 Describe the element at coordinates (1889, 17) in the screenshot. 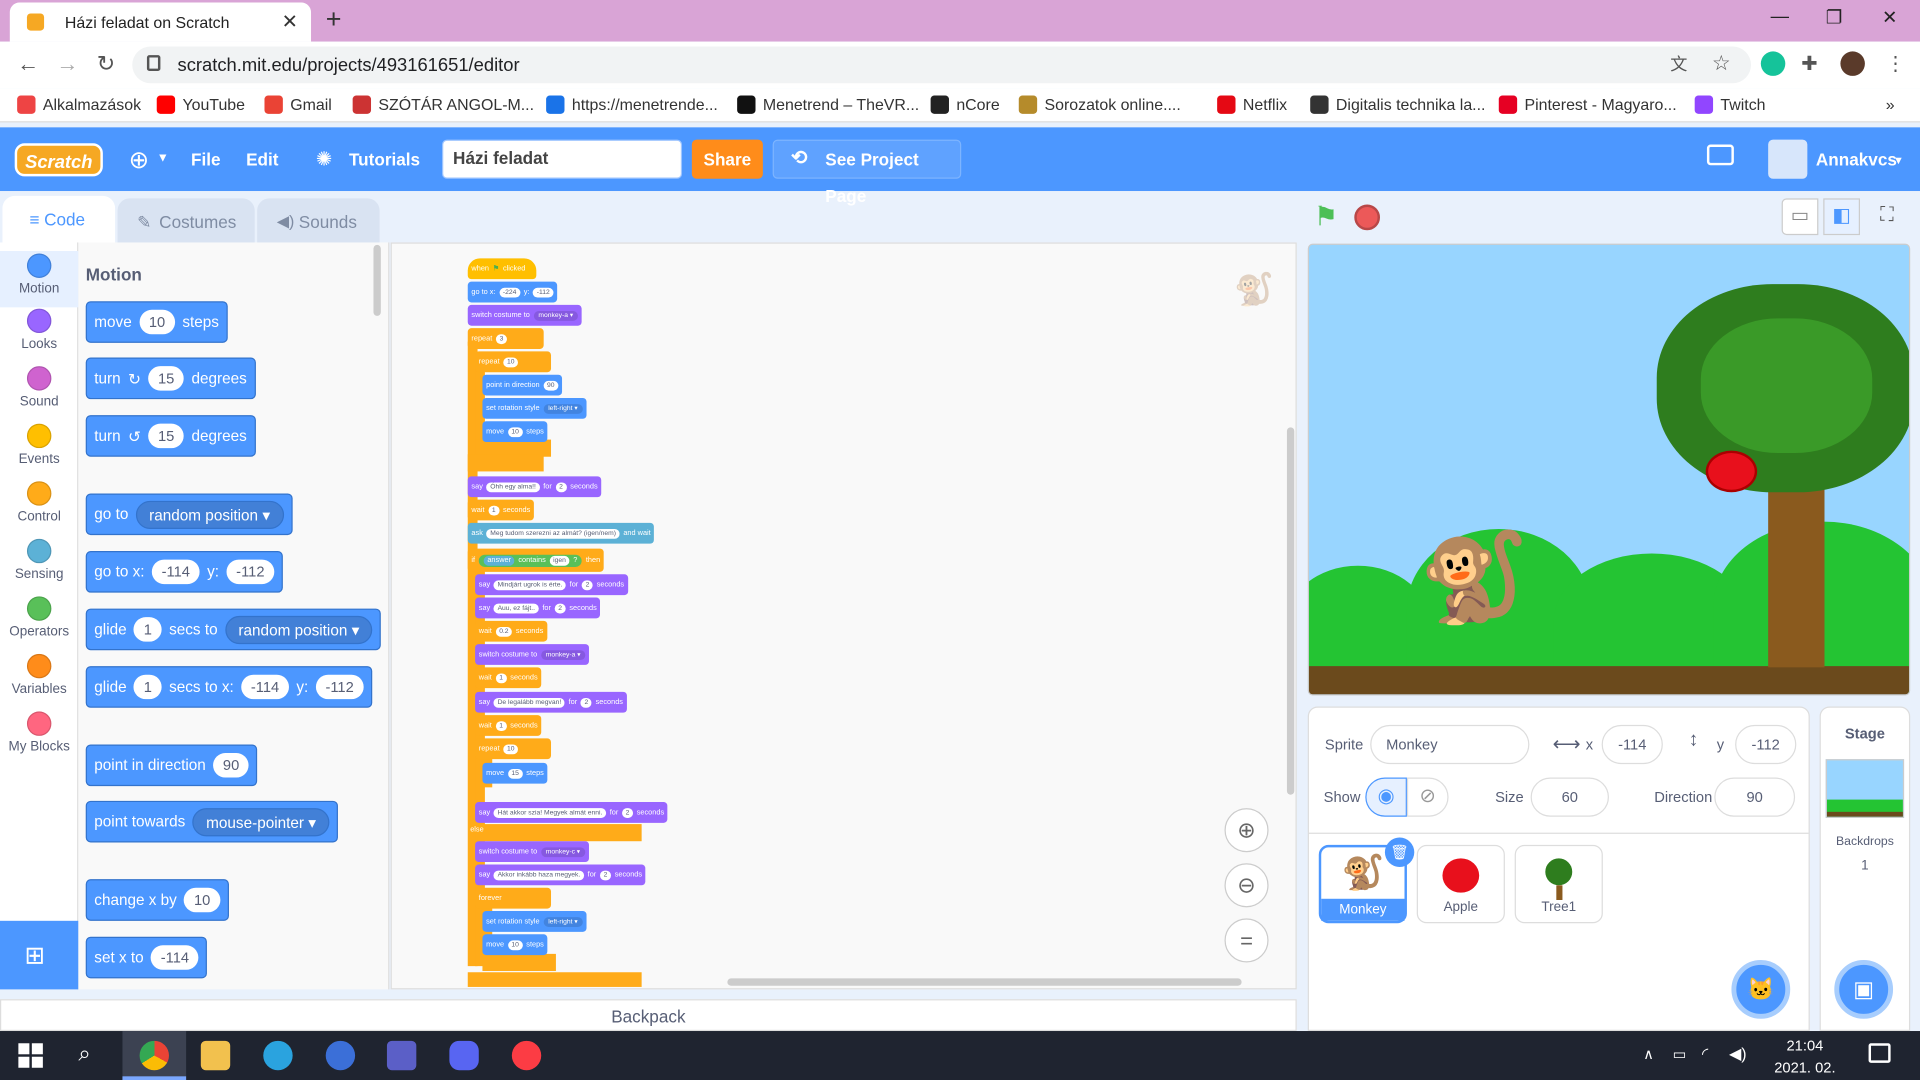

I see `close-window-icon: ✕` at that location.